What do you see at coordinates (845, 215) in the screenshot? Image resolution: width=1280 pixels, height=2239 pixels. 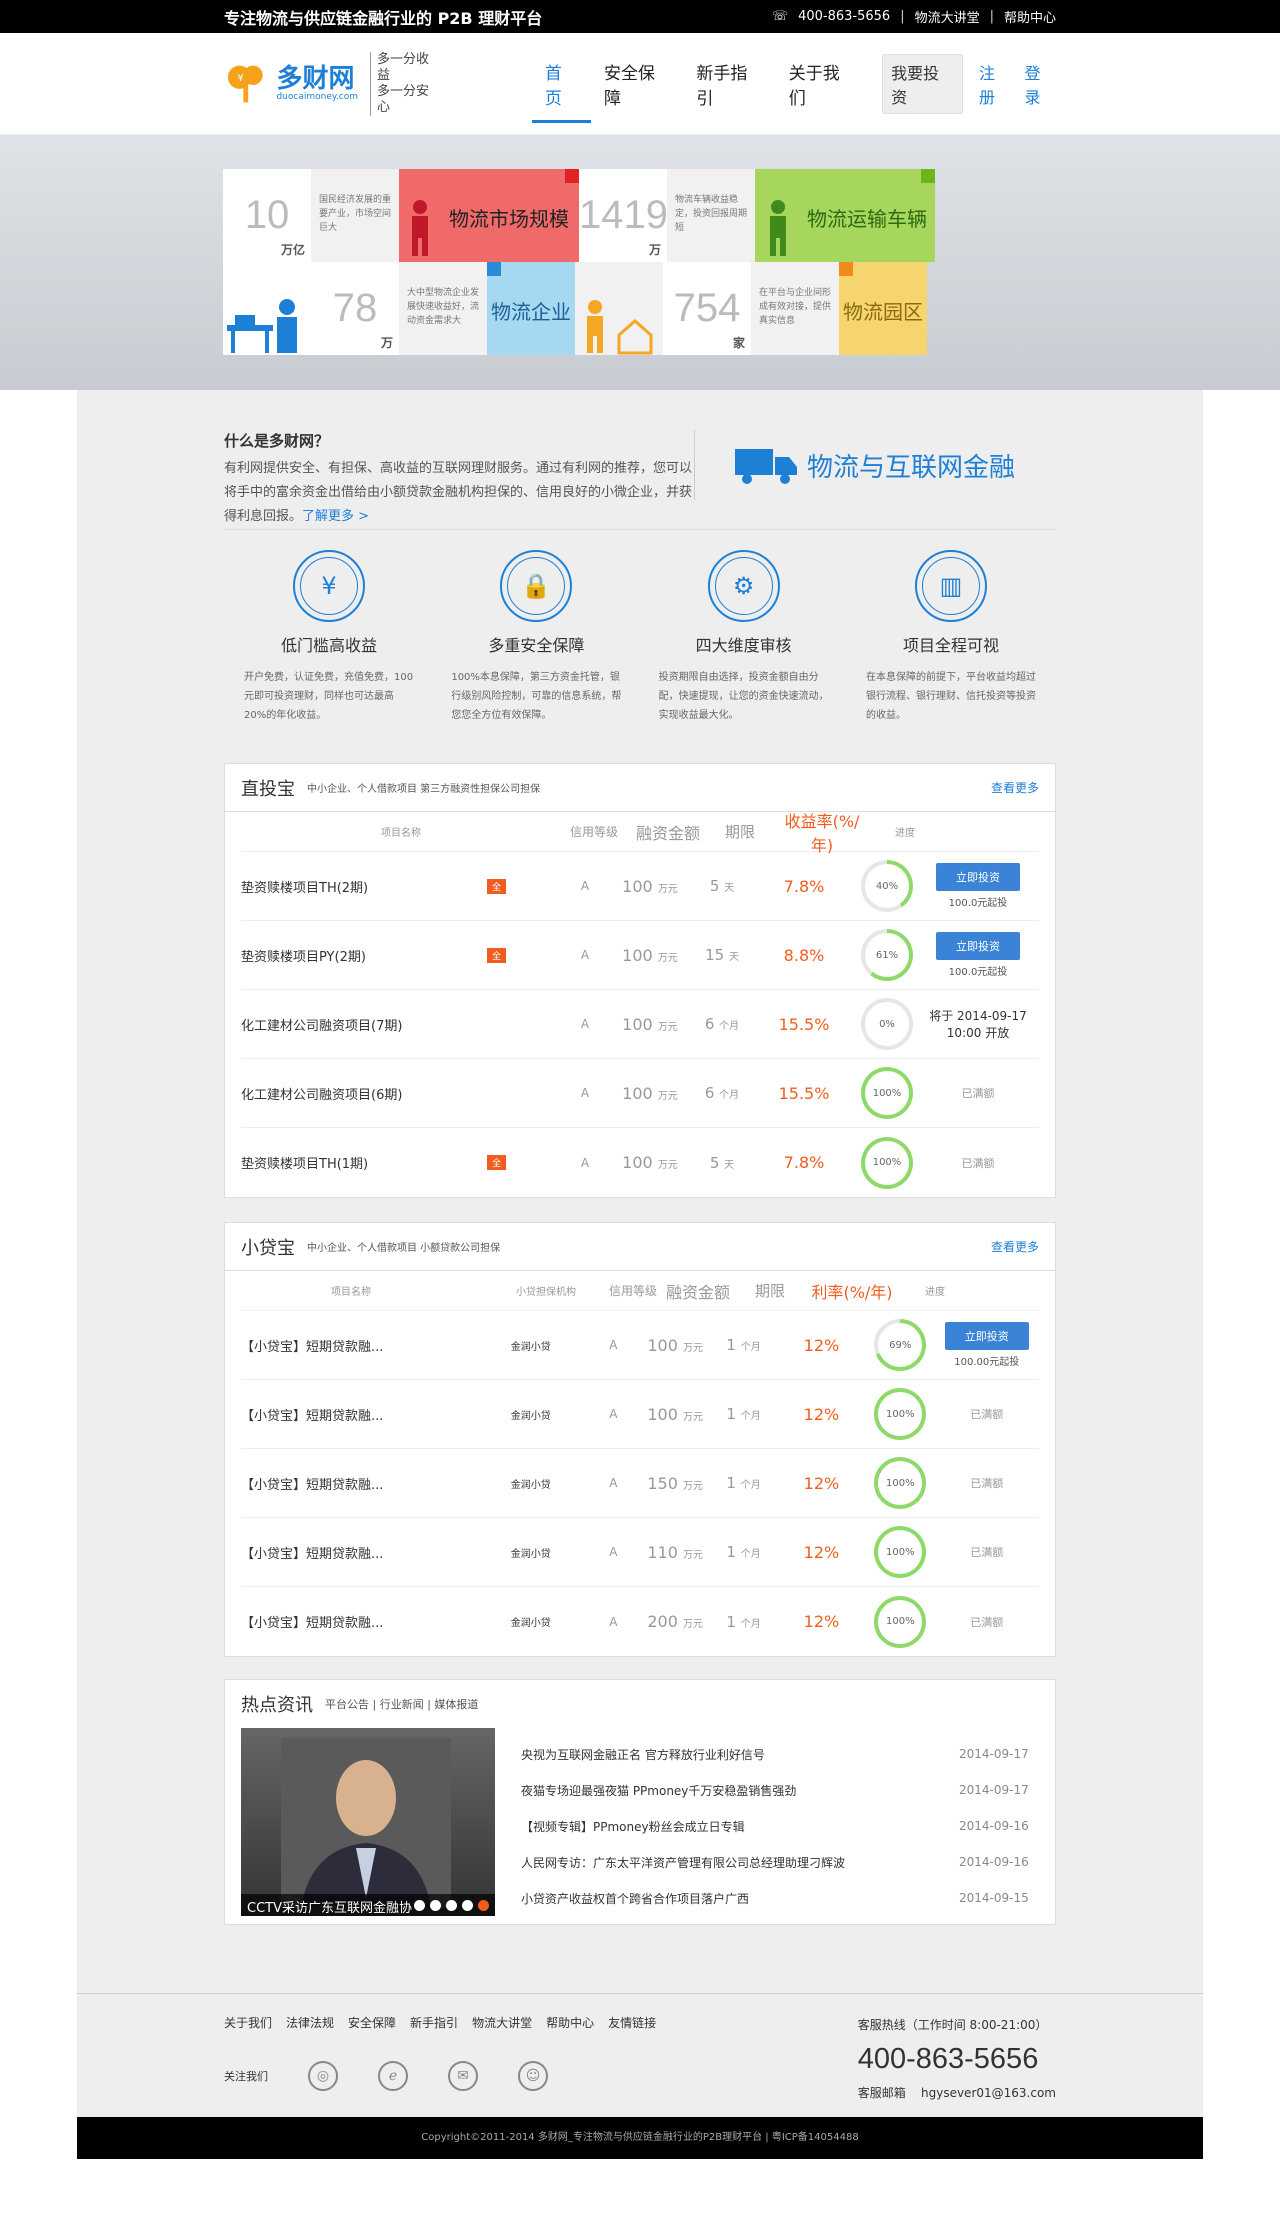 I see `category-tile-vehicles: 物流运输车辆` at bounding box center [845, 215].